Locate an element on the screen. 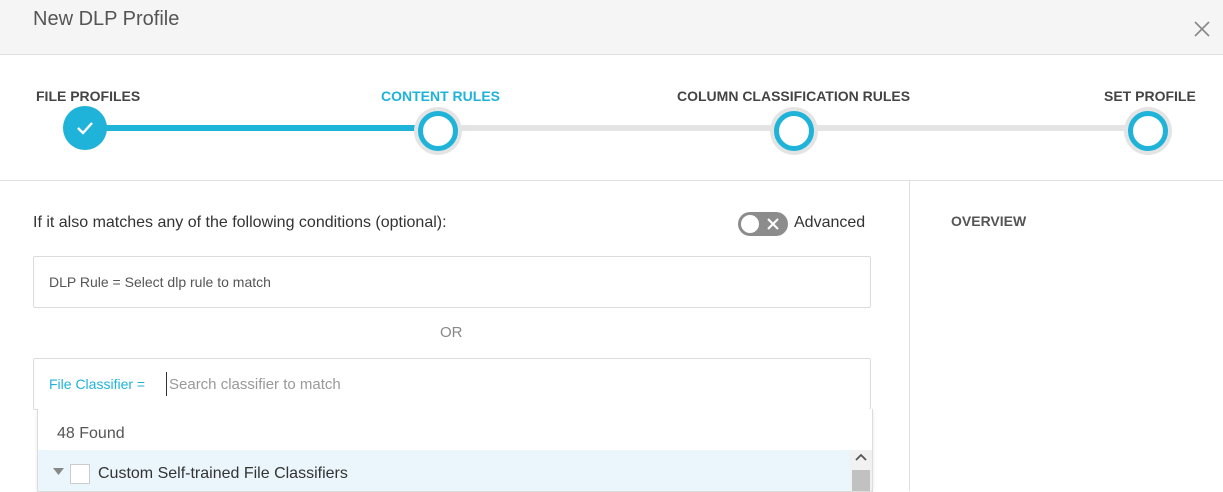  or-divider: OR is located at coordinates (451, 332).